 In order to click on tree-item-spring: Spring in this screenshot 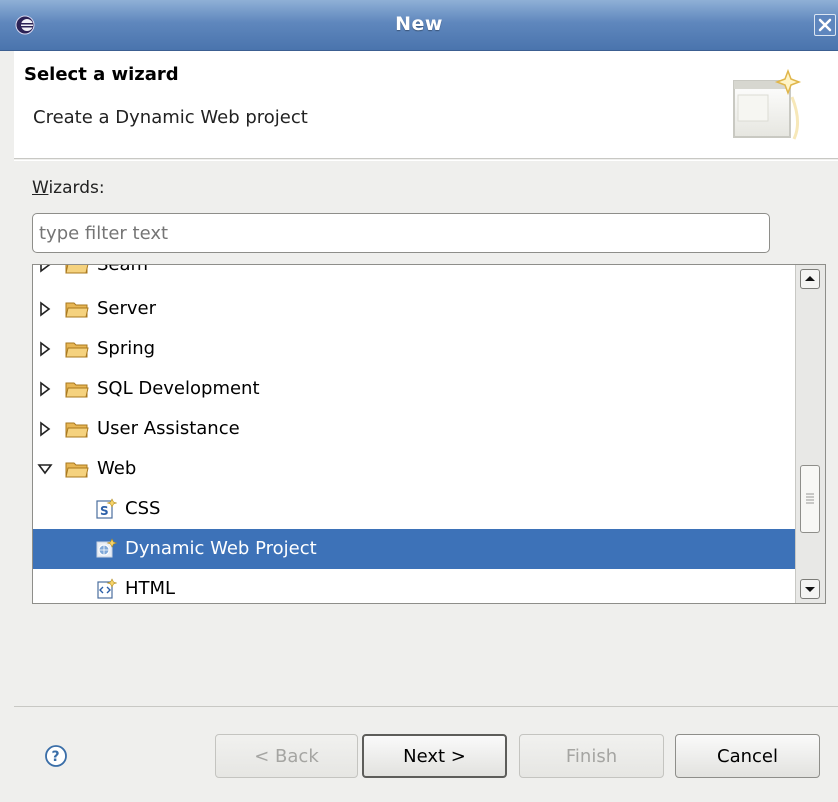, I will do `click(414, 349)`.